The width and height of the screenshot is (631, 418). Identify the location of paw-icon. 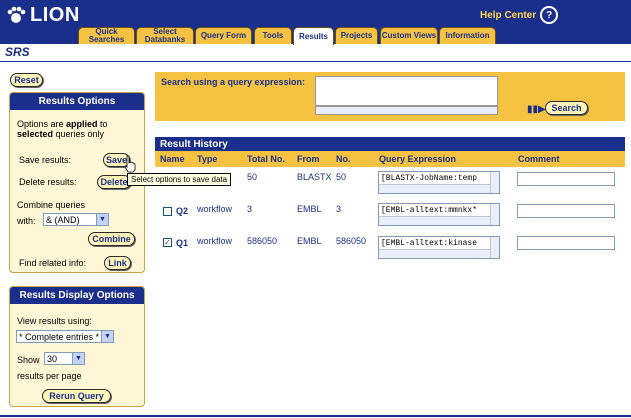
(16, 14).